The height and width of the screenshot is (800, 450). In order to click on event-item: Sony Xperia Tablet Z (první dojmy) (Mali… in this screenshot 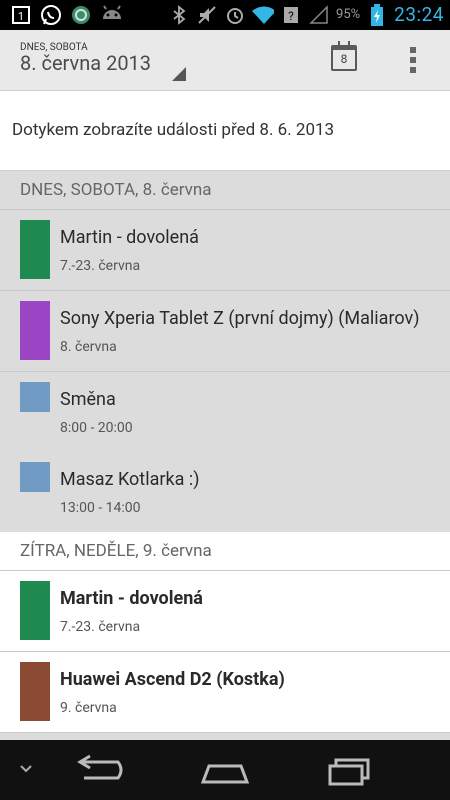, I will do `click(225, 331)`.